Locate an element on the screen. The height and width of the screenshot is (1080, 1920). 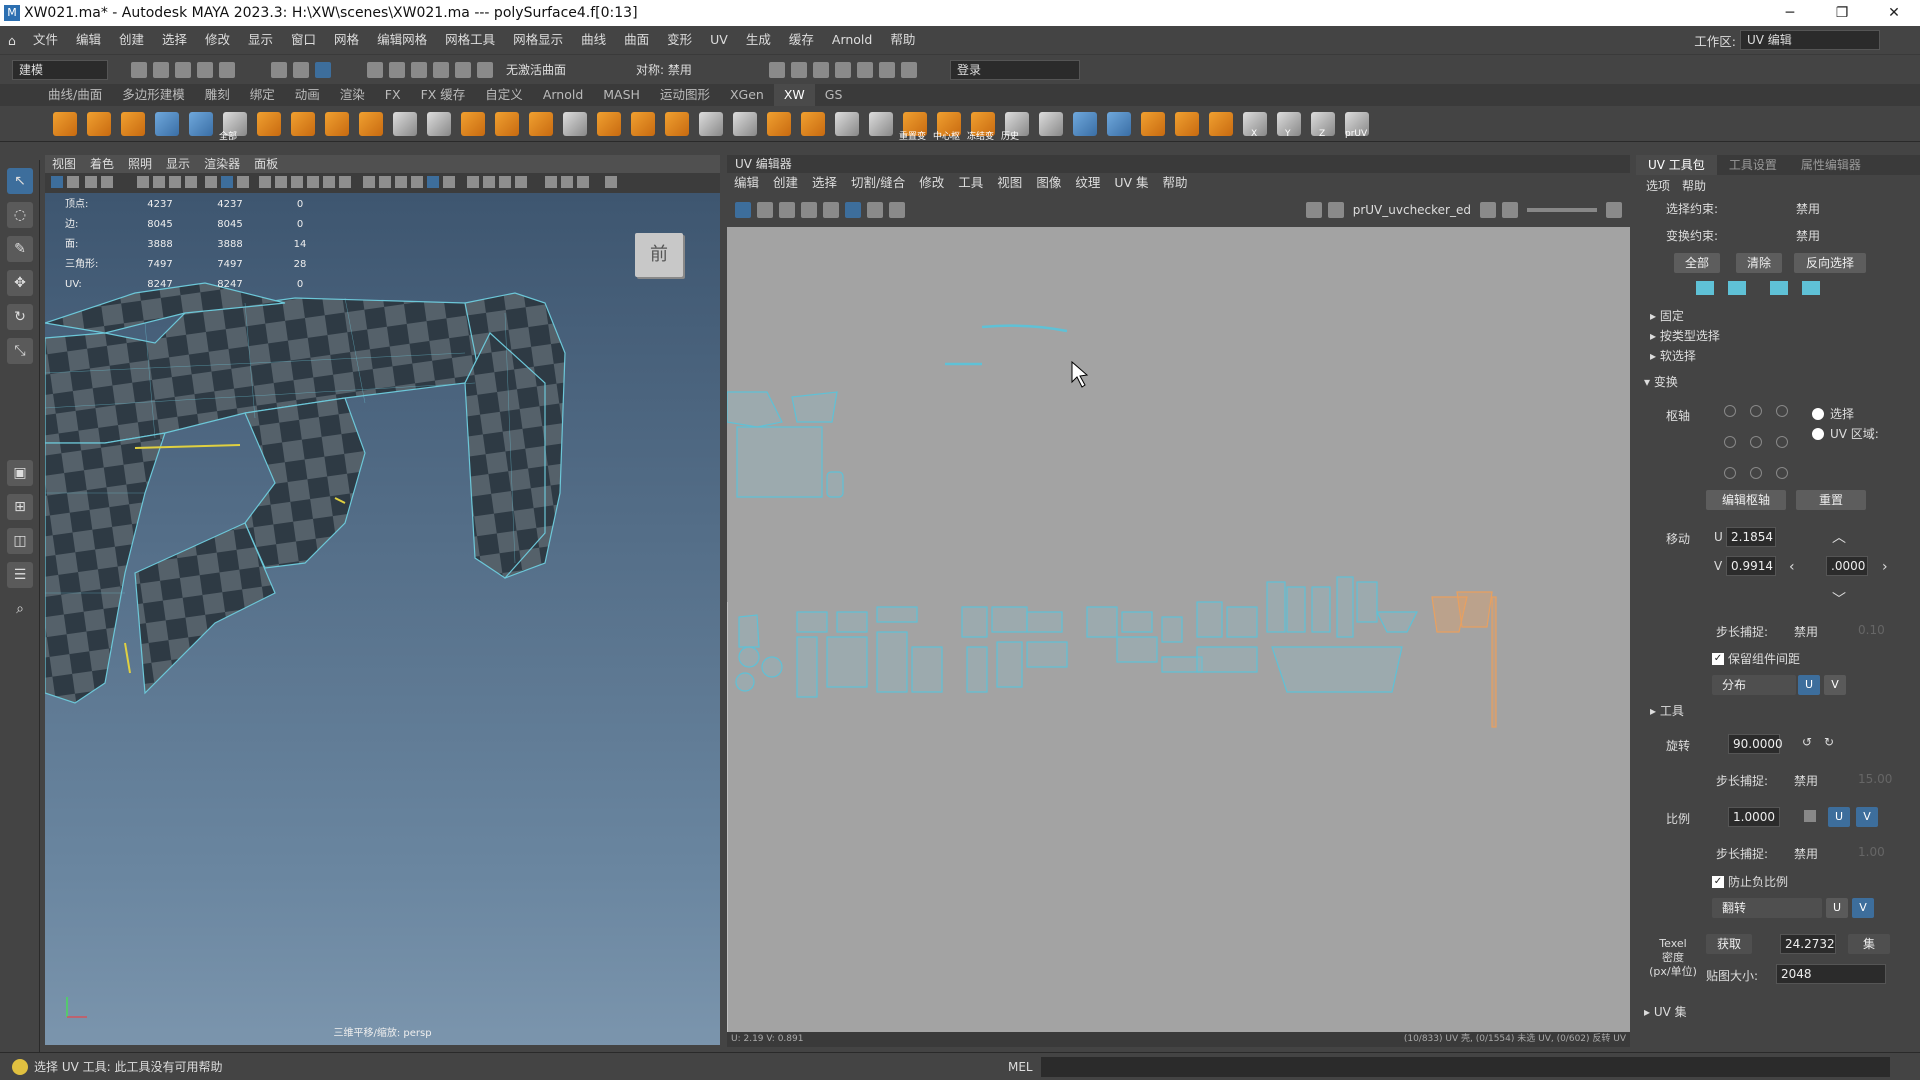
move-up-icon: ︿ is located at coordinates (1839, 537).